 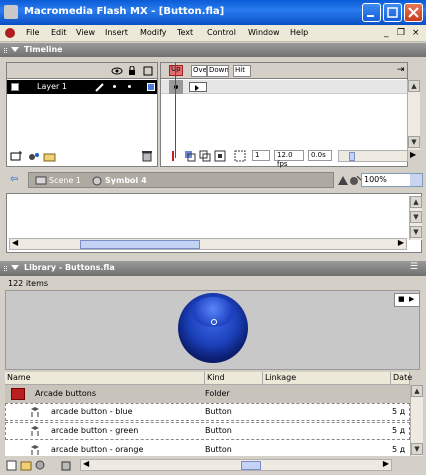 I want to click on scroll-down-button: ▼, so click(x=414, y=142).